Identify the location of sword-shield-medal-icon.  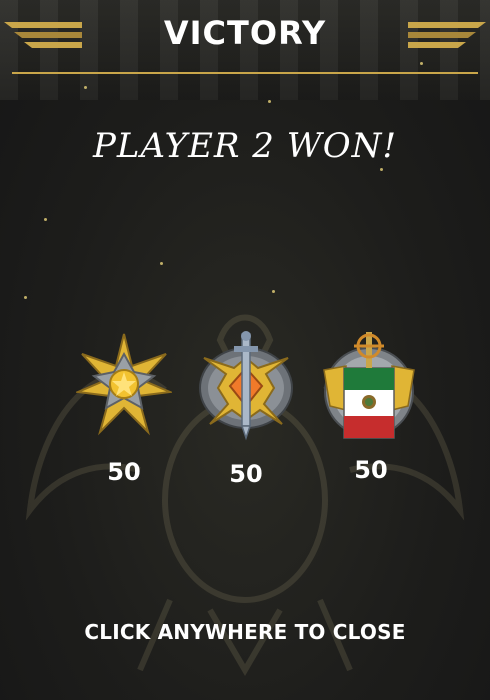
(246, 386).